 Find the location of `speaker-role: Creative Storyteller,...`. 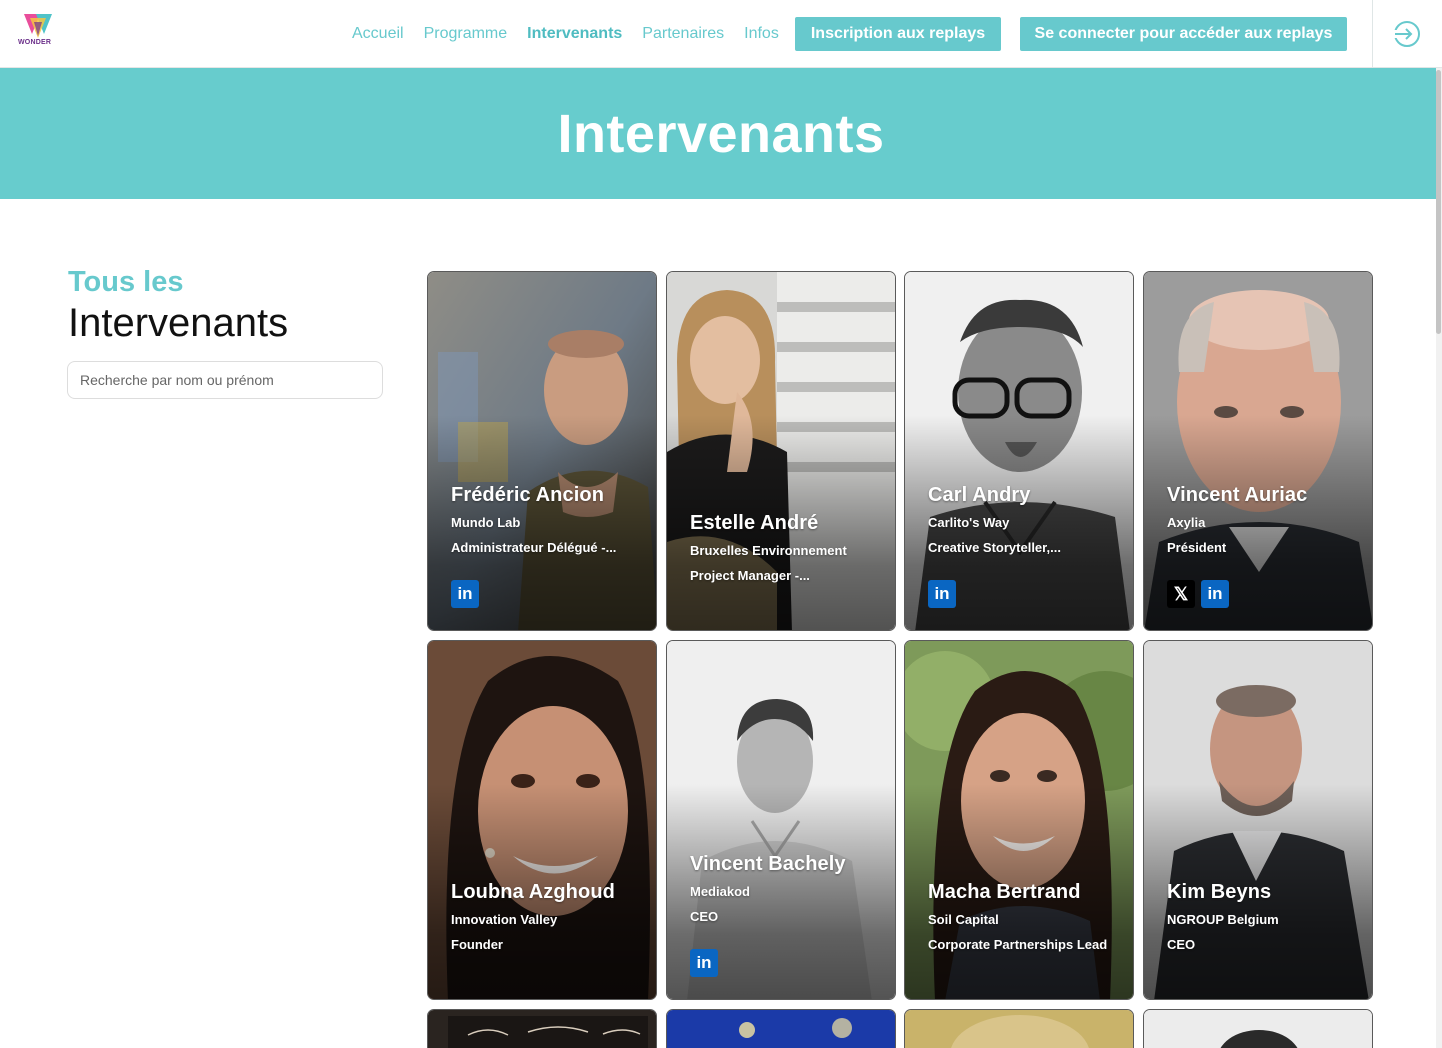

speaker-role: Creative Storyteller,... is located at coordinates (994, 547).